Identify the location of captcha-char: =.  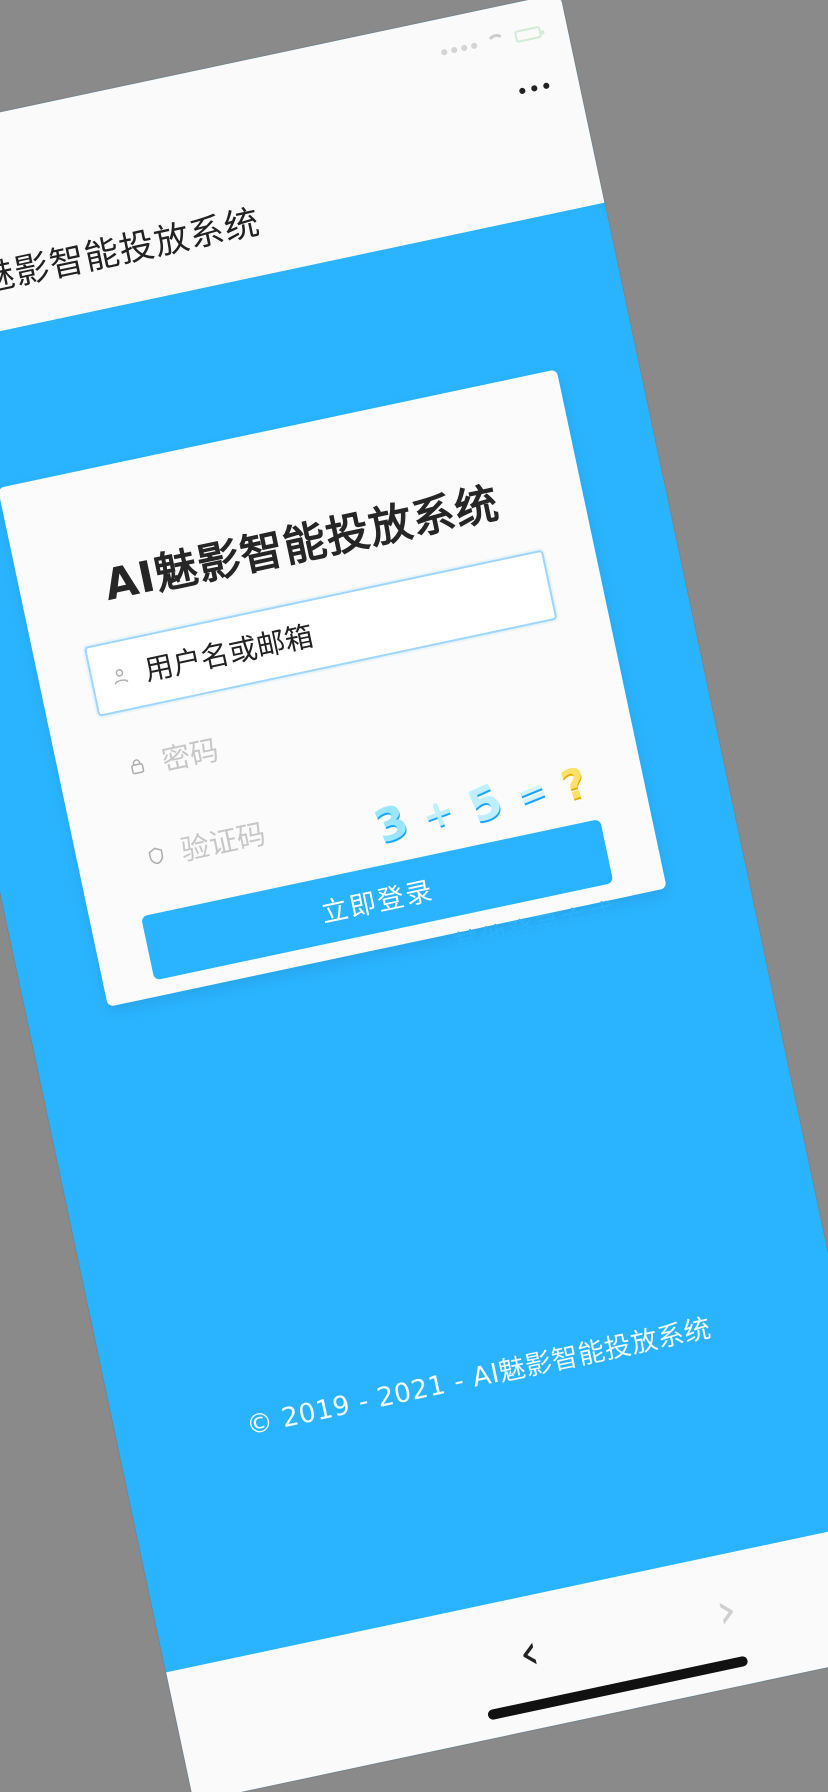
(531, 794).